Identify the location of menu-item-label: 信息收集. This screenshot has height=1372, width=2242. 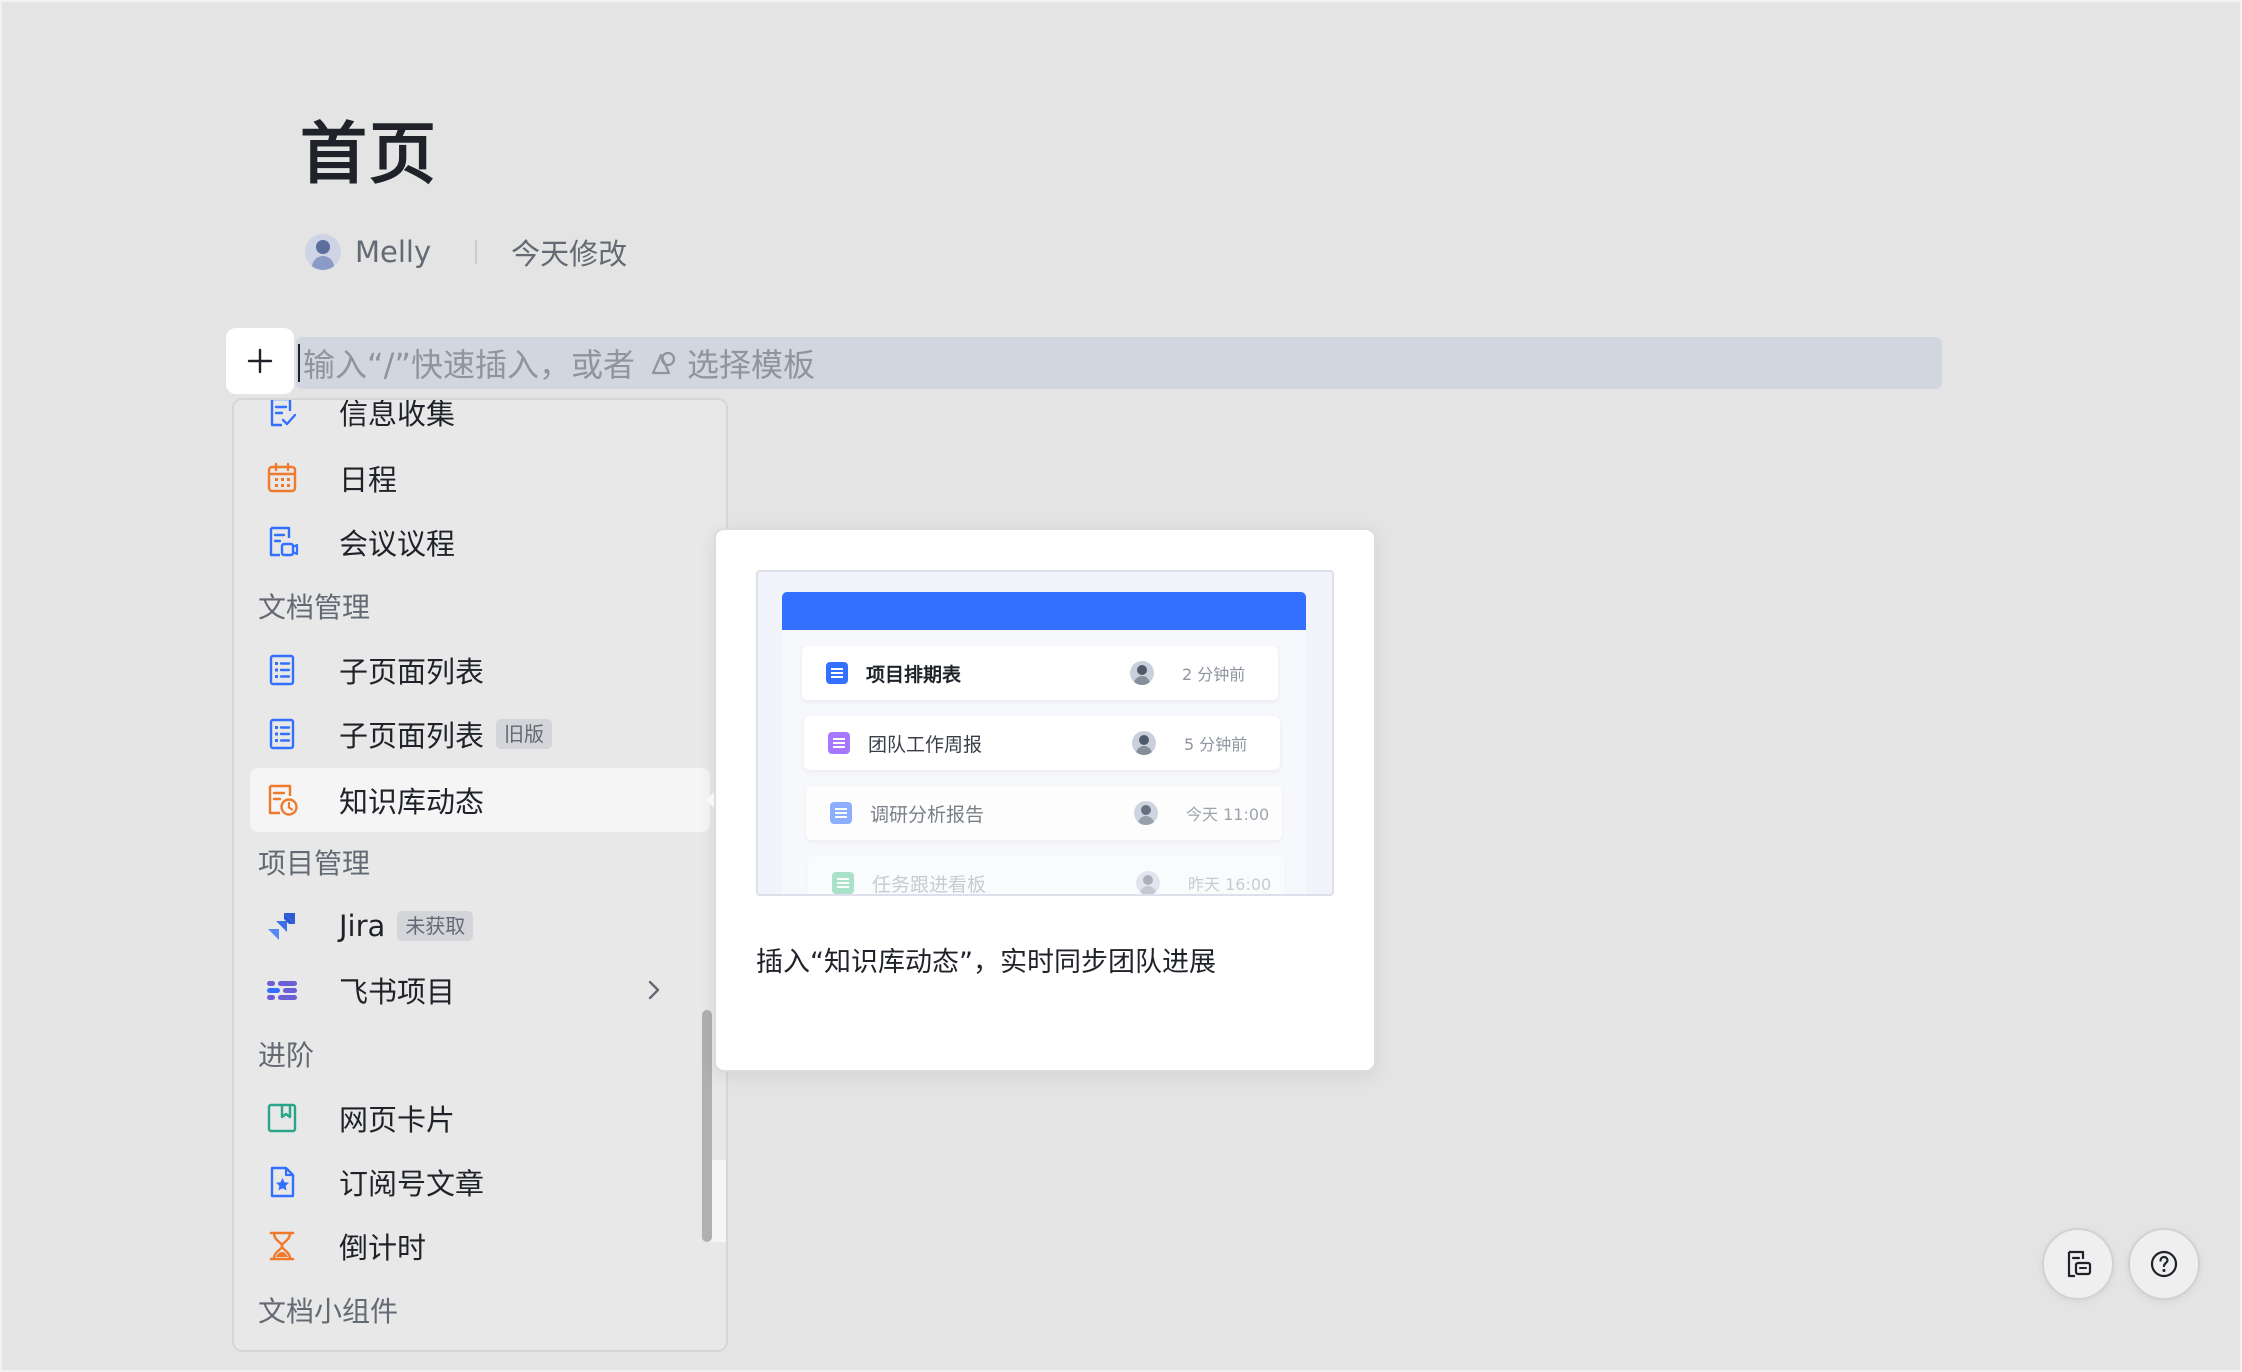
(397, 414).